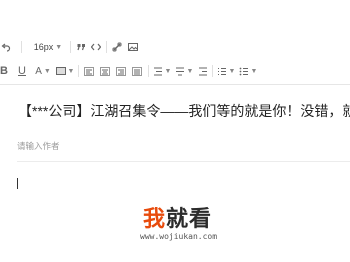 This screenshot has height=262, width=350. I want to click on author-field, so click(167, 146).